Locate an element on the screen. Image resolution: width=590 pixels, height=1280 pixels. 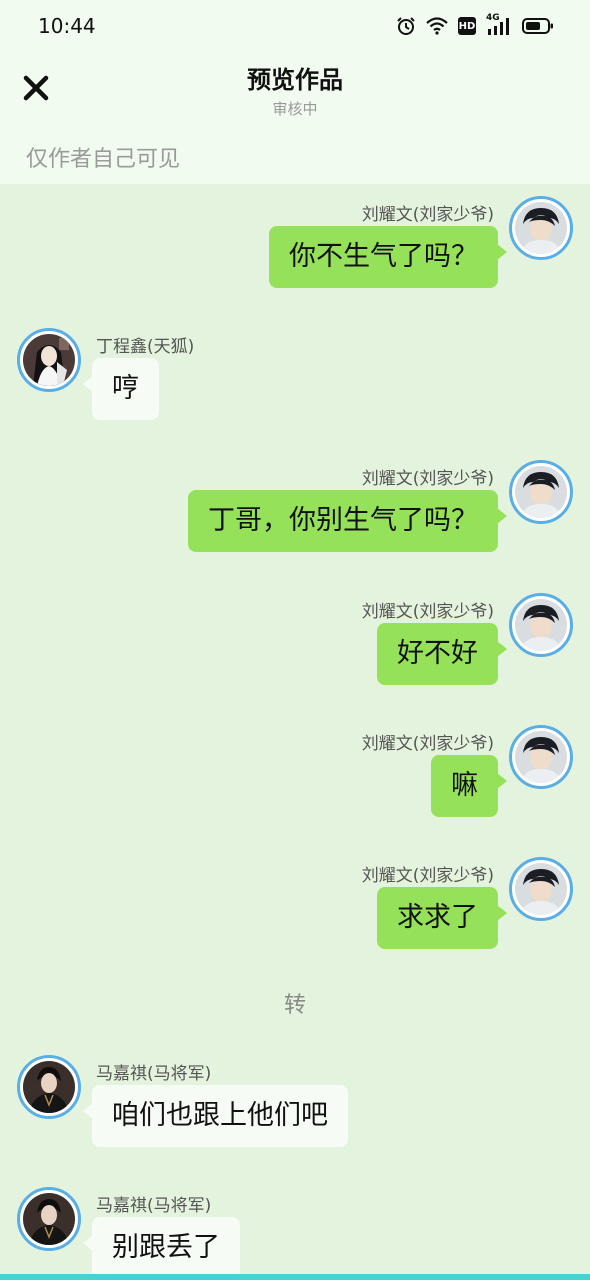
message-bubble: 哼 is located at coordinates (121, 389).